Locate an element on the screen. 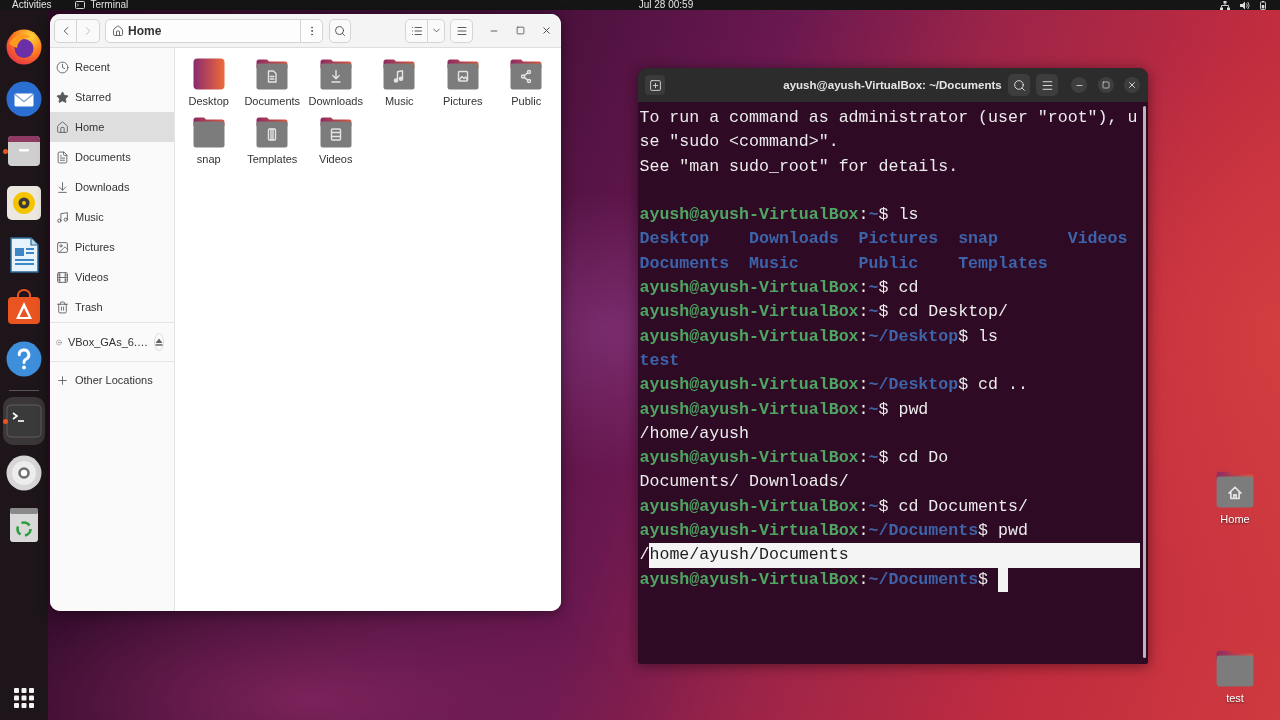 The image size is (1280, 720). terminal-line: /home/ayush is located at coordinates (694, 433).